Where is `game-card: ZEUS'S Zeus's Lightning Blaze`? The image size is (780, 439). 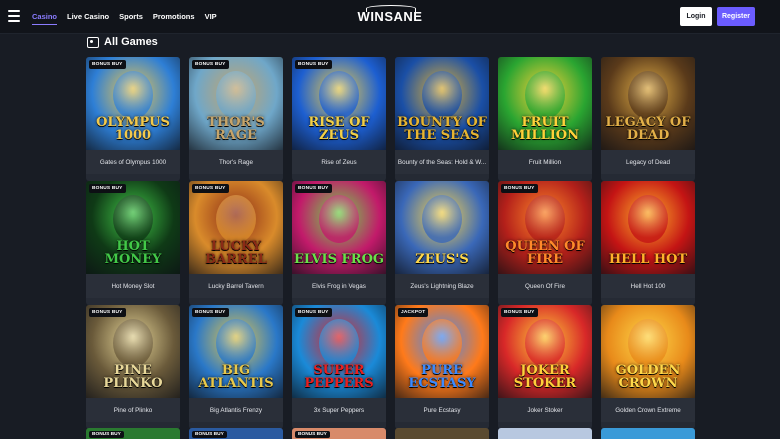
game-card: ZEUS'S Zeus's Lightning Blaze is located at coordinates (442, 243).